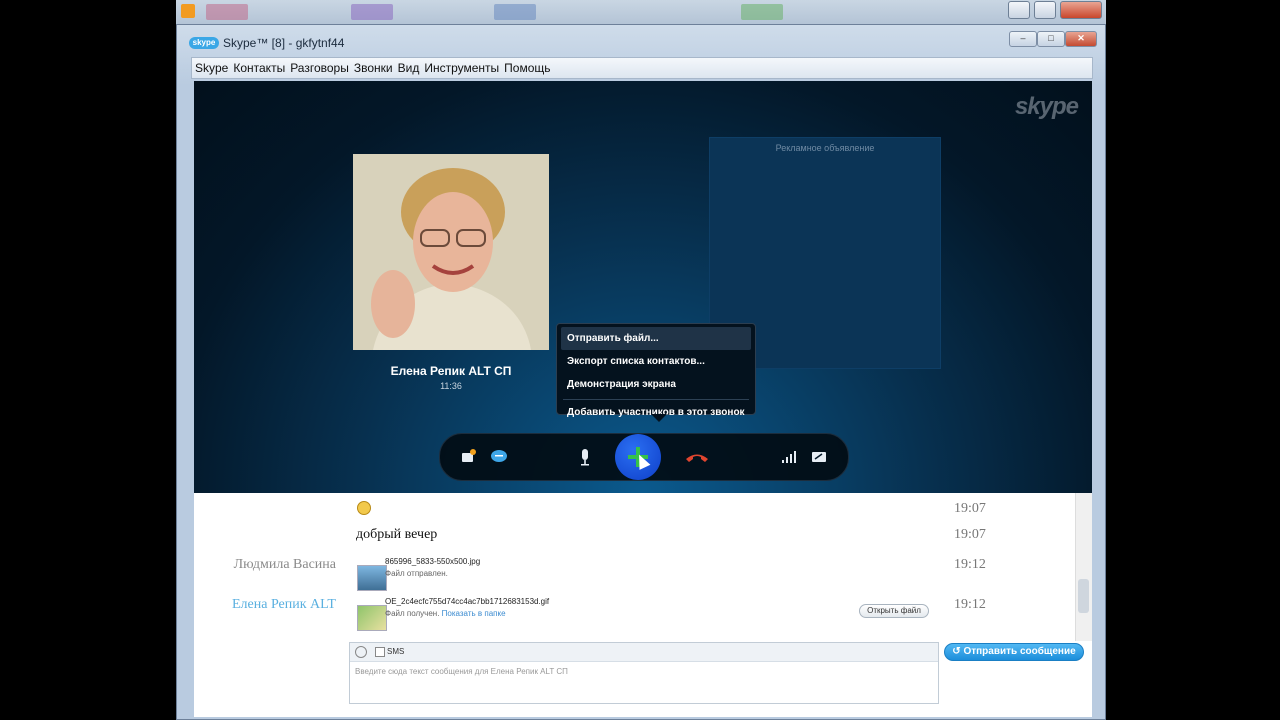 The width and height of the screenshot is (1280, 720). I want to click on fullscreen-icon, so click(819, 457).